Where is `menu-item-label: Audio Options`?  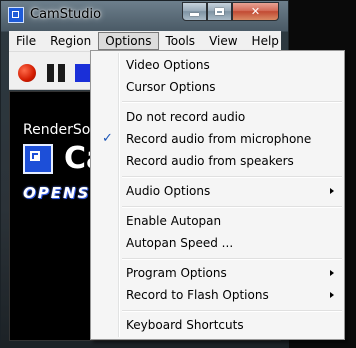 menu-item-label: Audio Options is located at coordinates (168, 191).